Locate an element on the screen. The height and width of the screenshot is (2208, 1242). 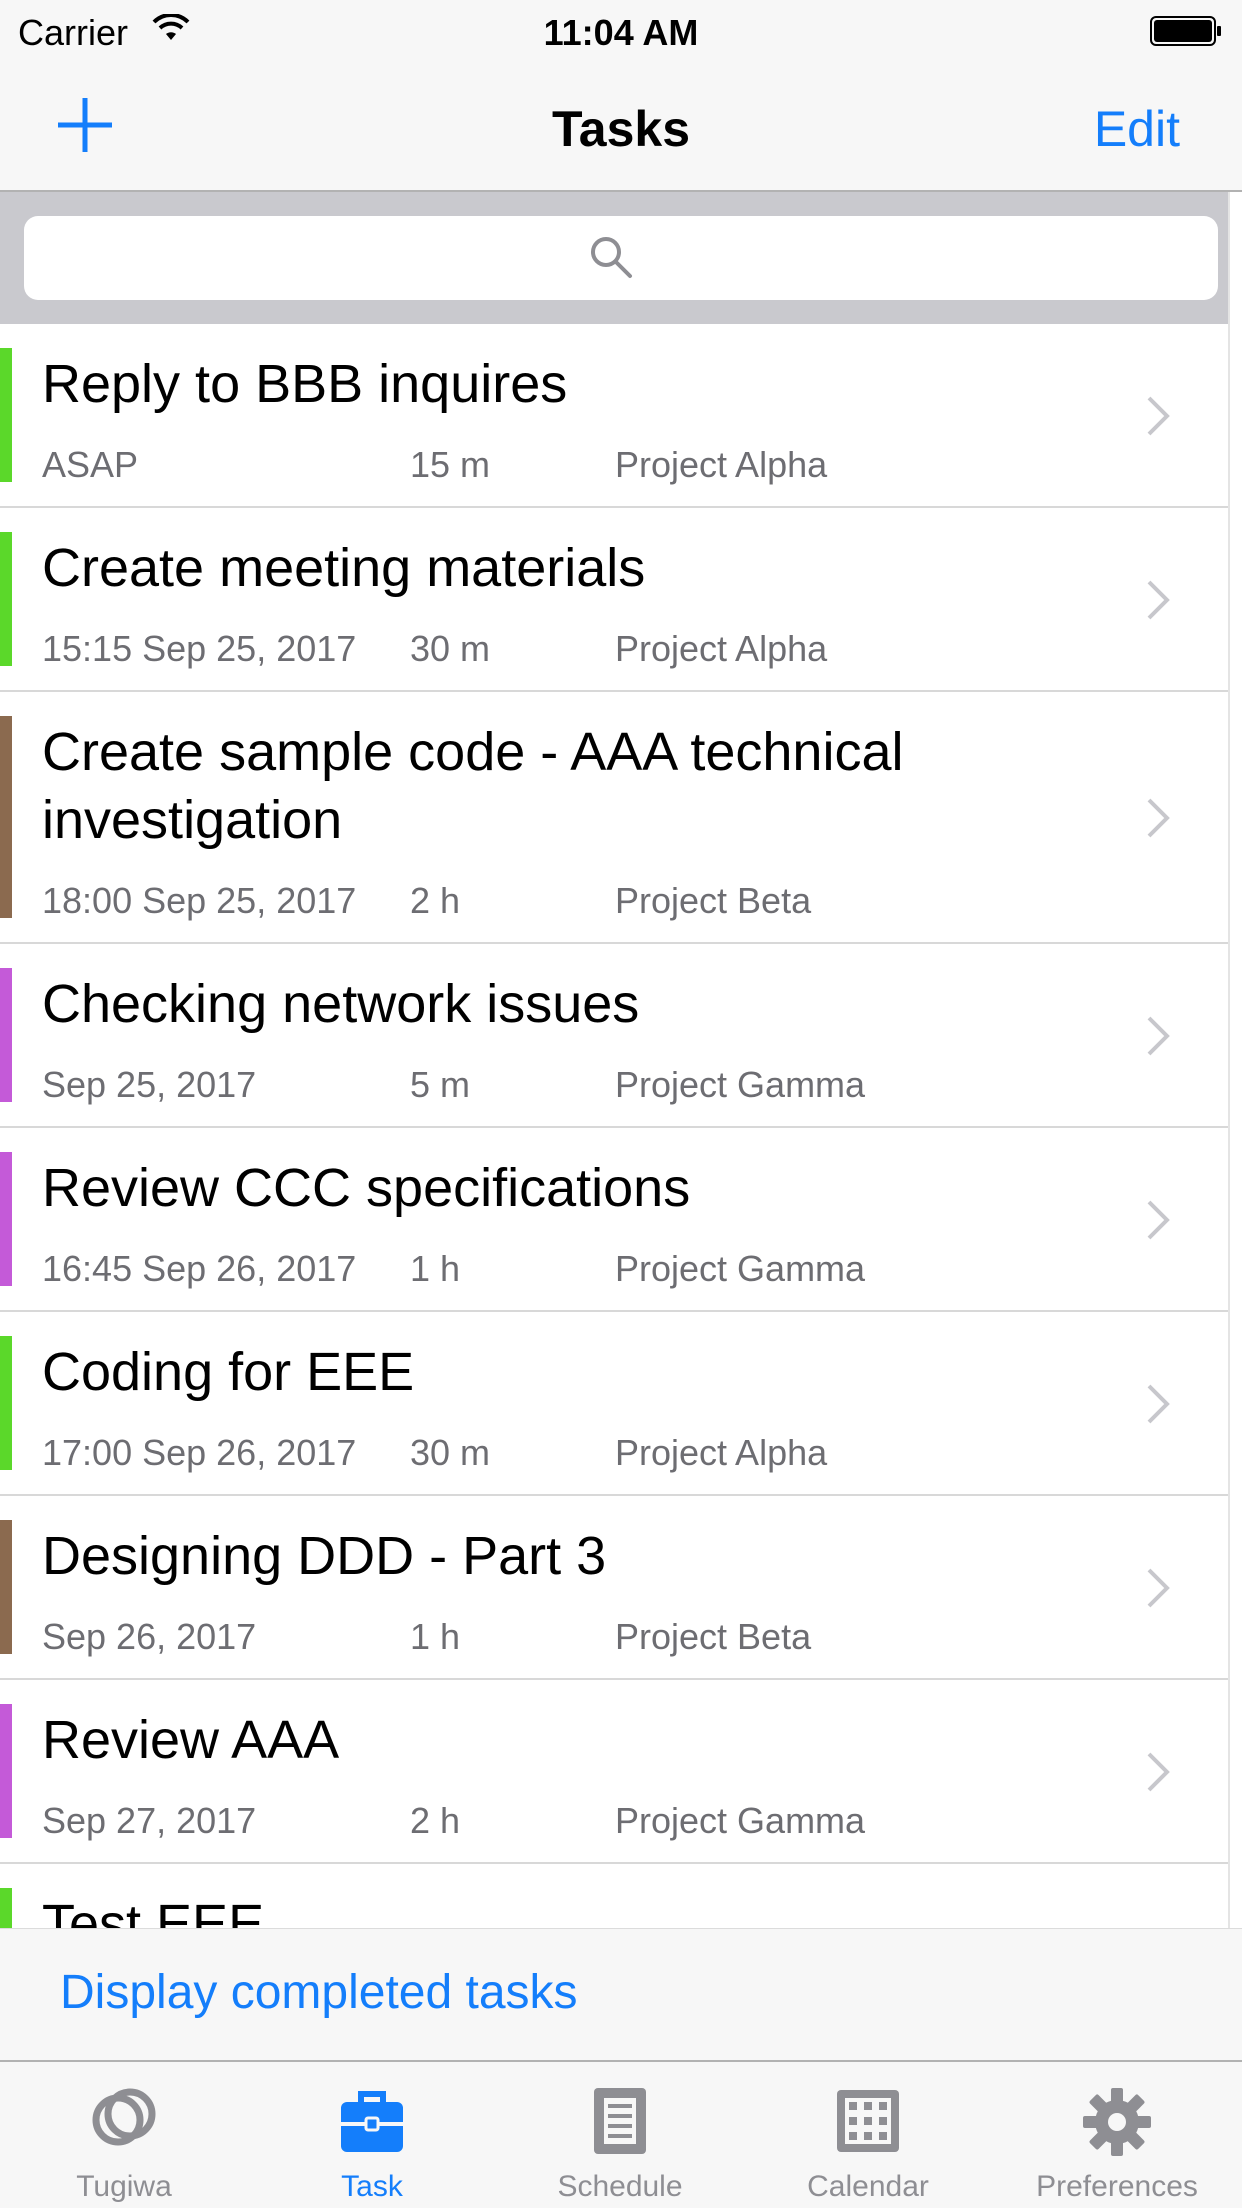
task-date: 18:00 Sep 25, 2017 is located at coordinates (199, 900).